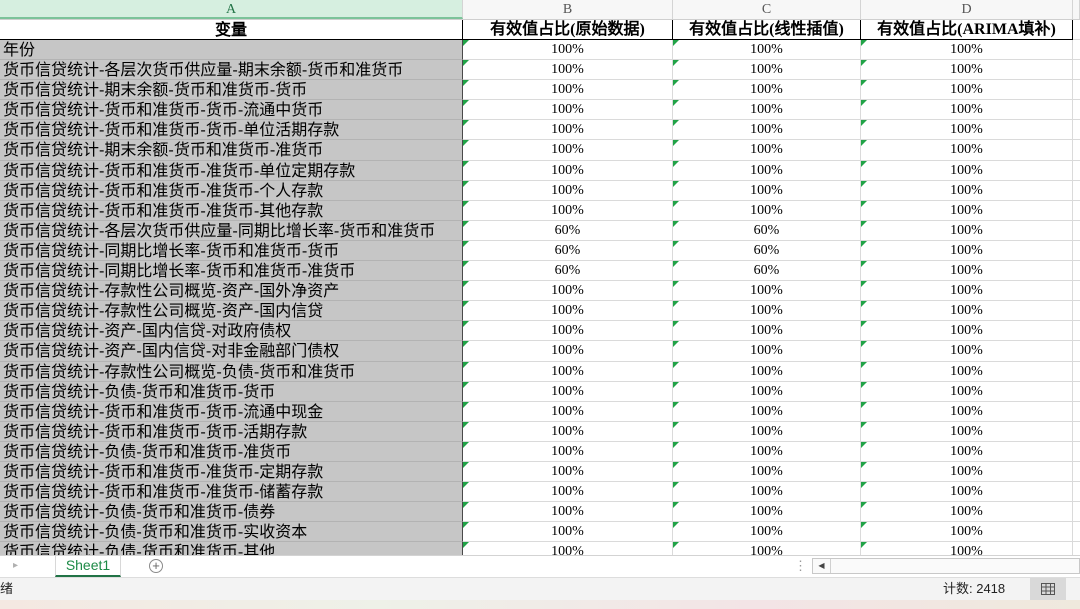 Image resolution: width=1080 pixels, height=609 pixels. I want to click on variable-cell: 货币信贷统计-货币和准货币-准货币-单位定期存款, so click(231, 170).